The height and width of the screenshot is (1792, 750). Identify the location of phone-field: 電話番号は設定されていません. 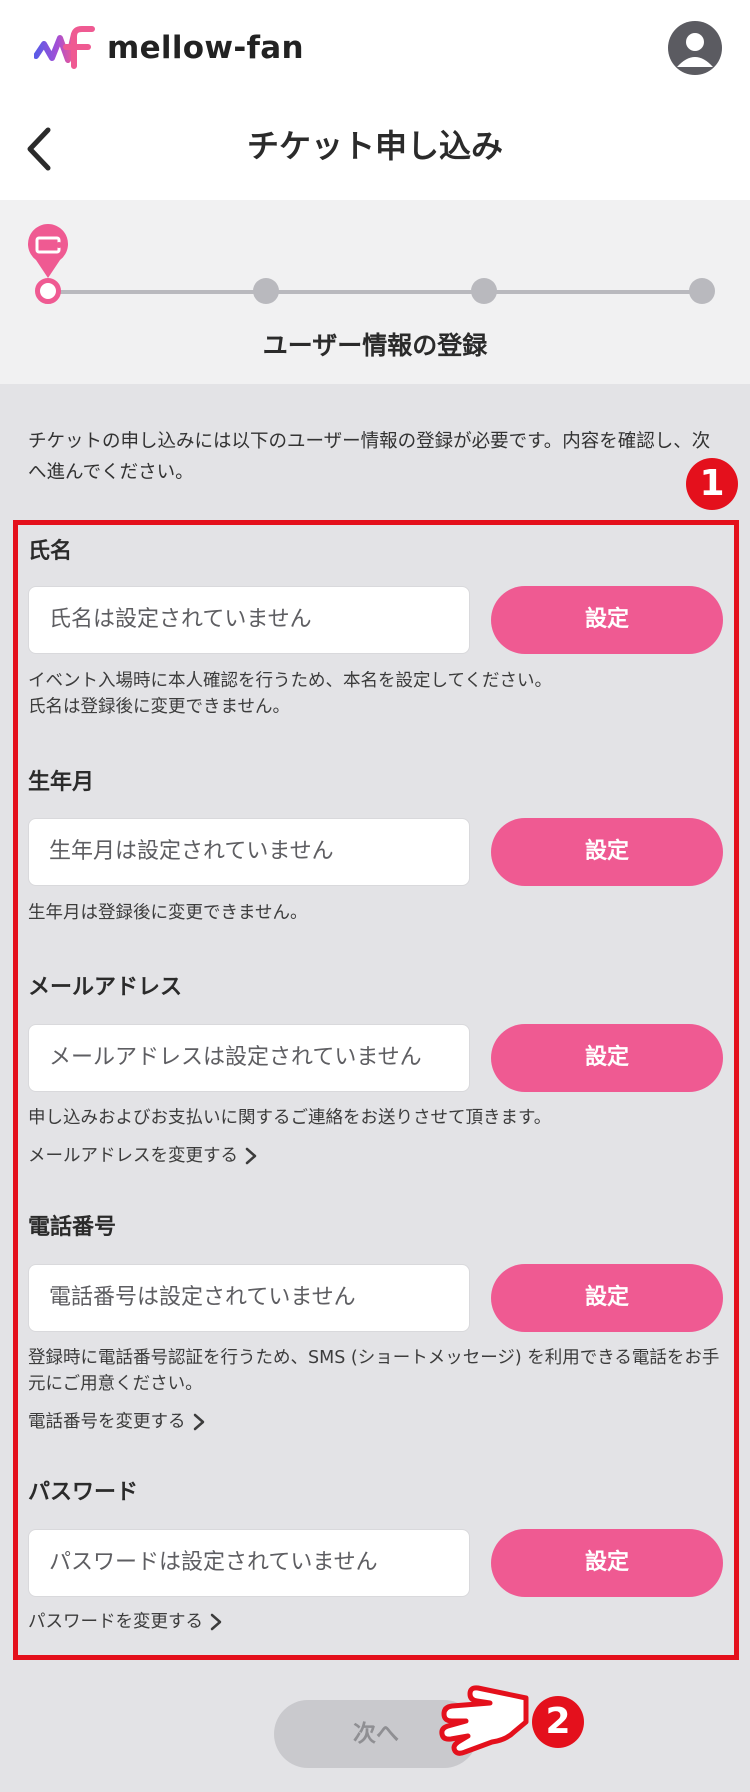
(249, 1298).